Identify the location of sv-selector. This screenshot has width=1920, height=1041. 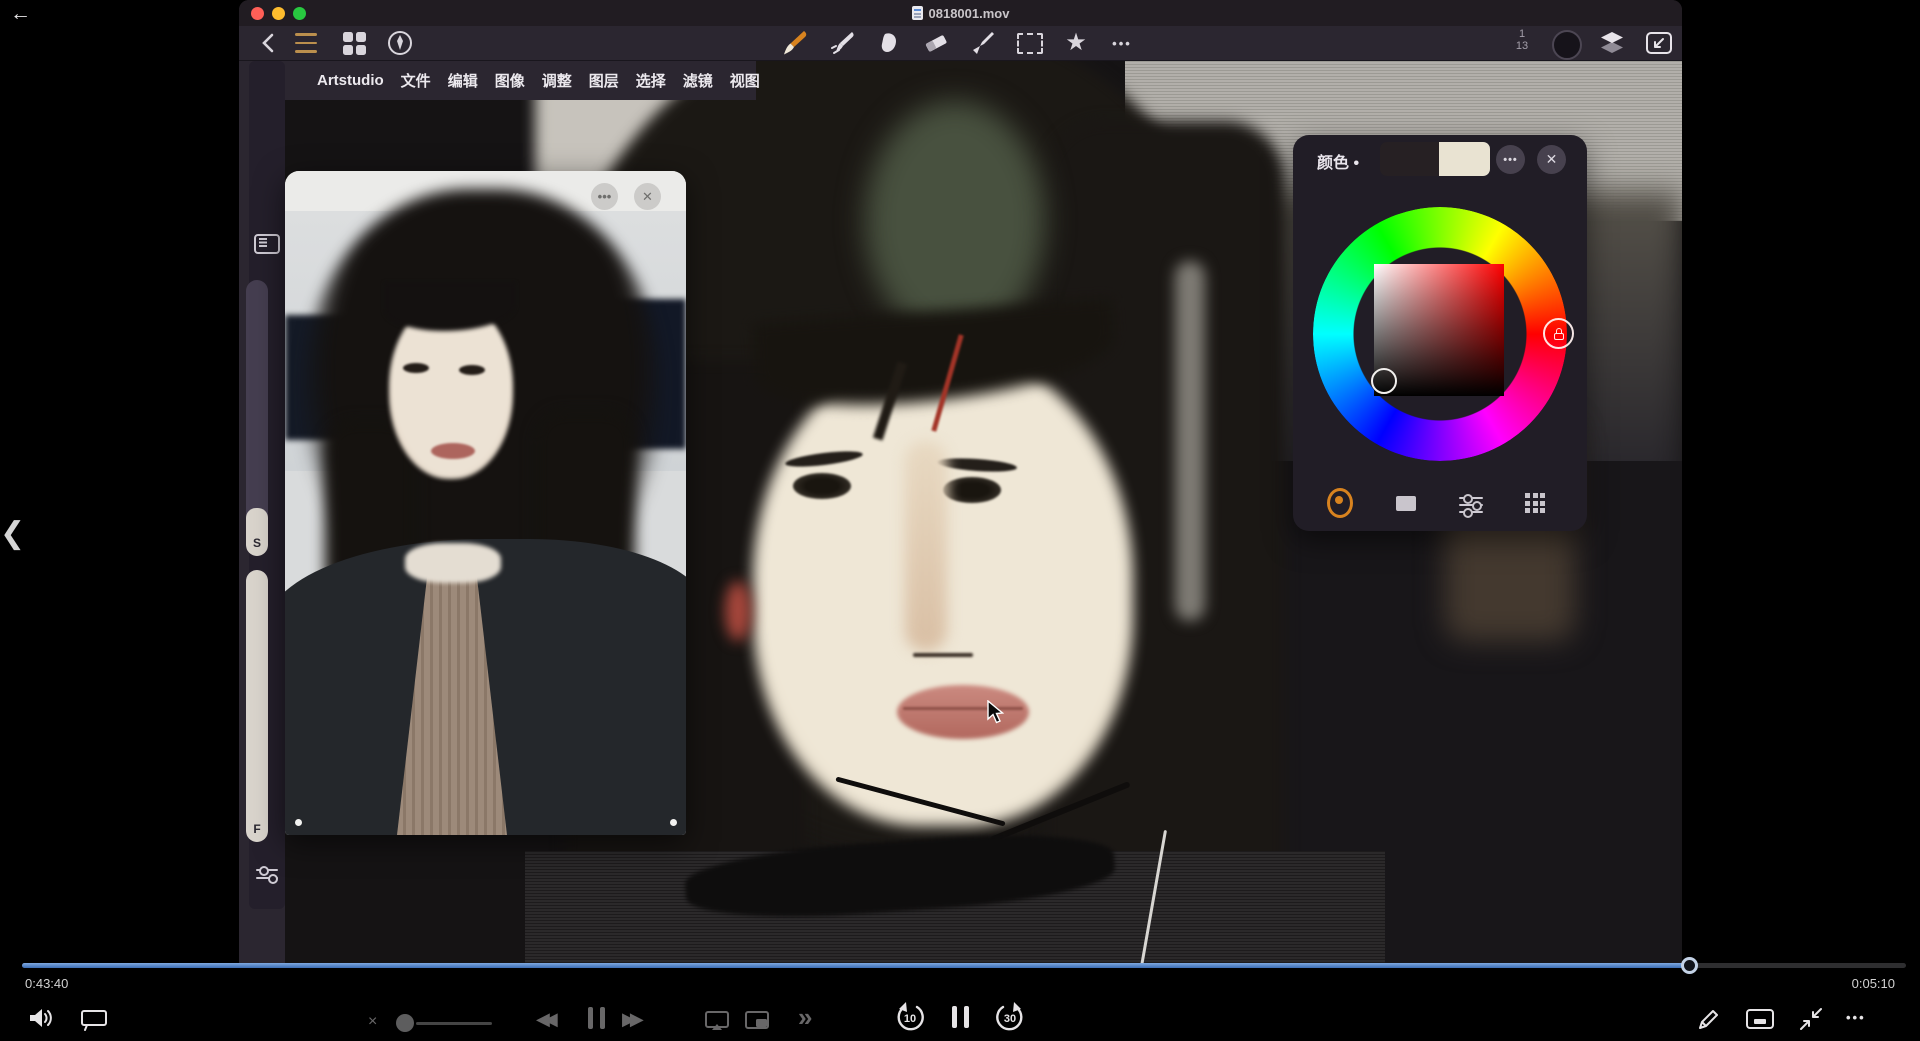
(1384, 381).